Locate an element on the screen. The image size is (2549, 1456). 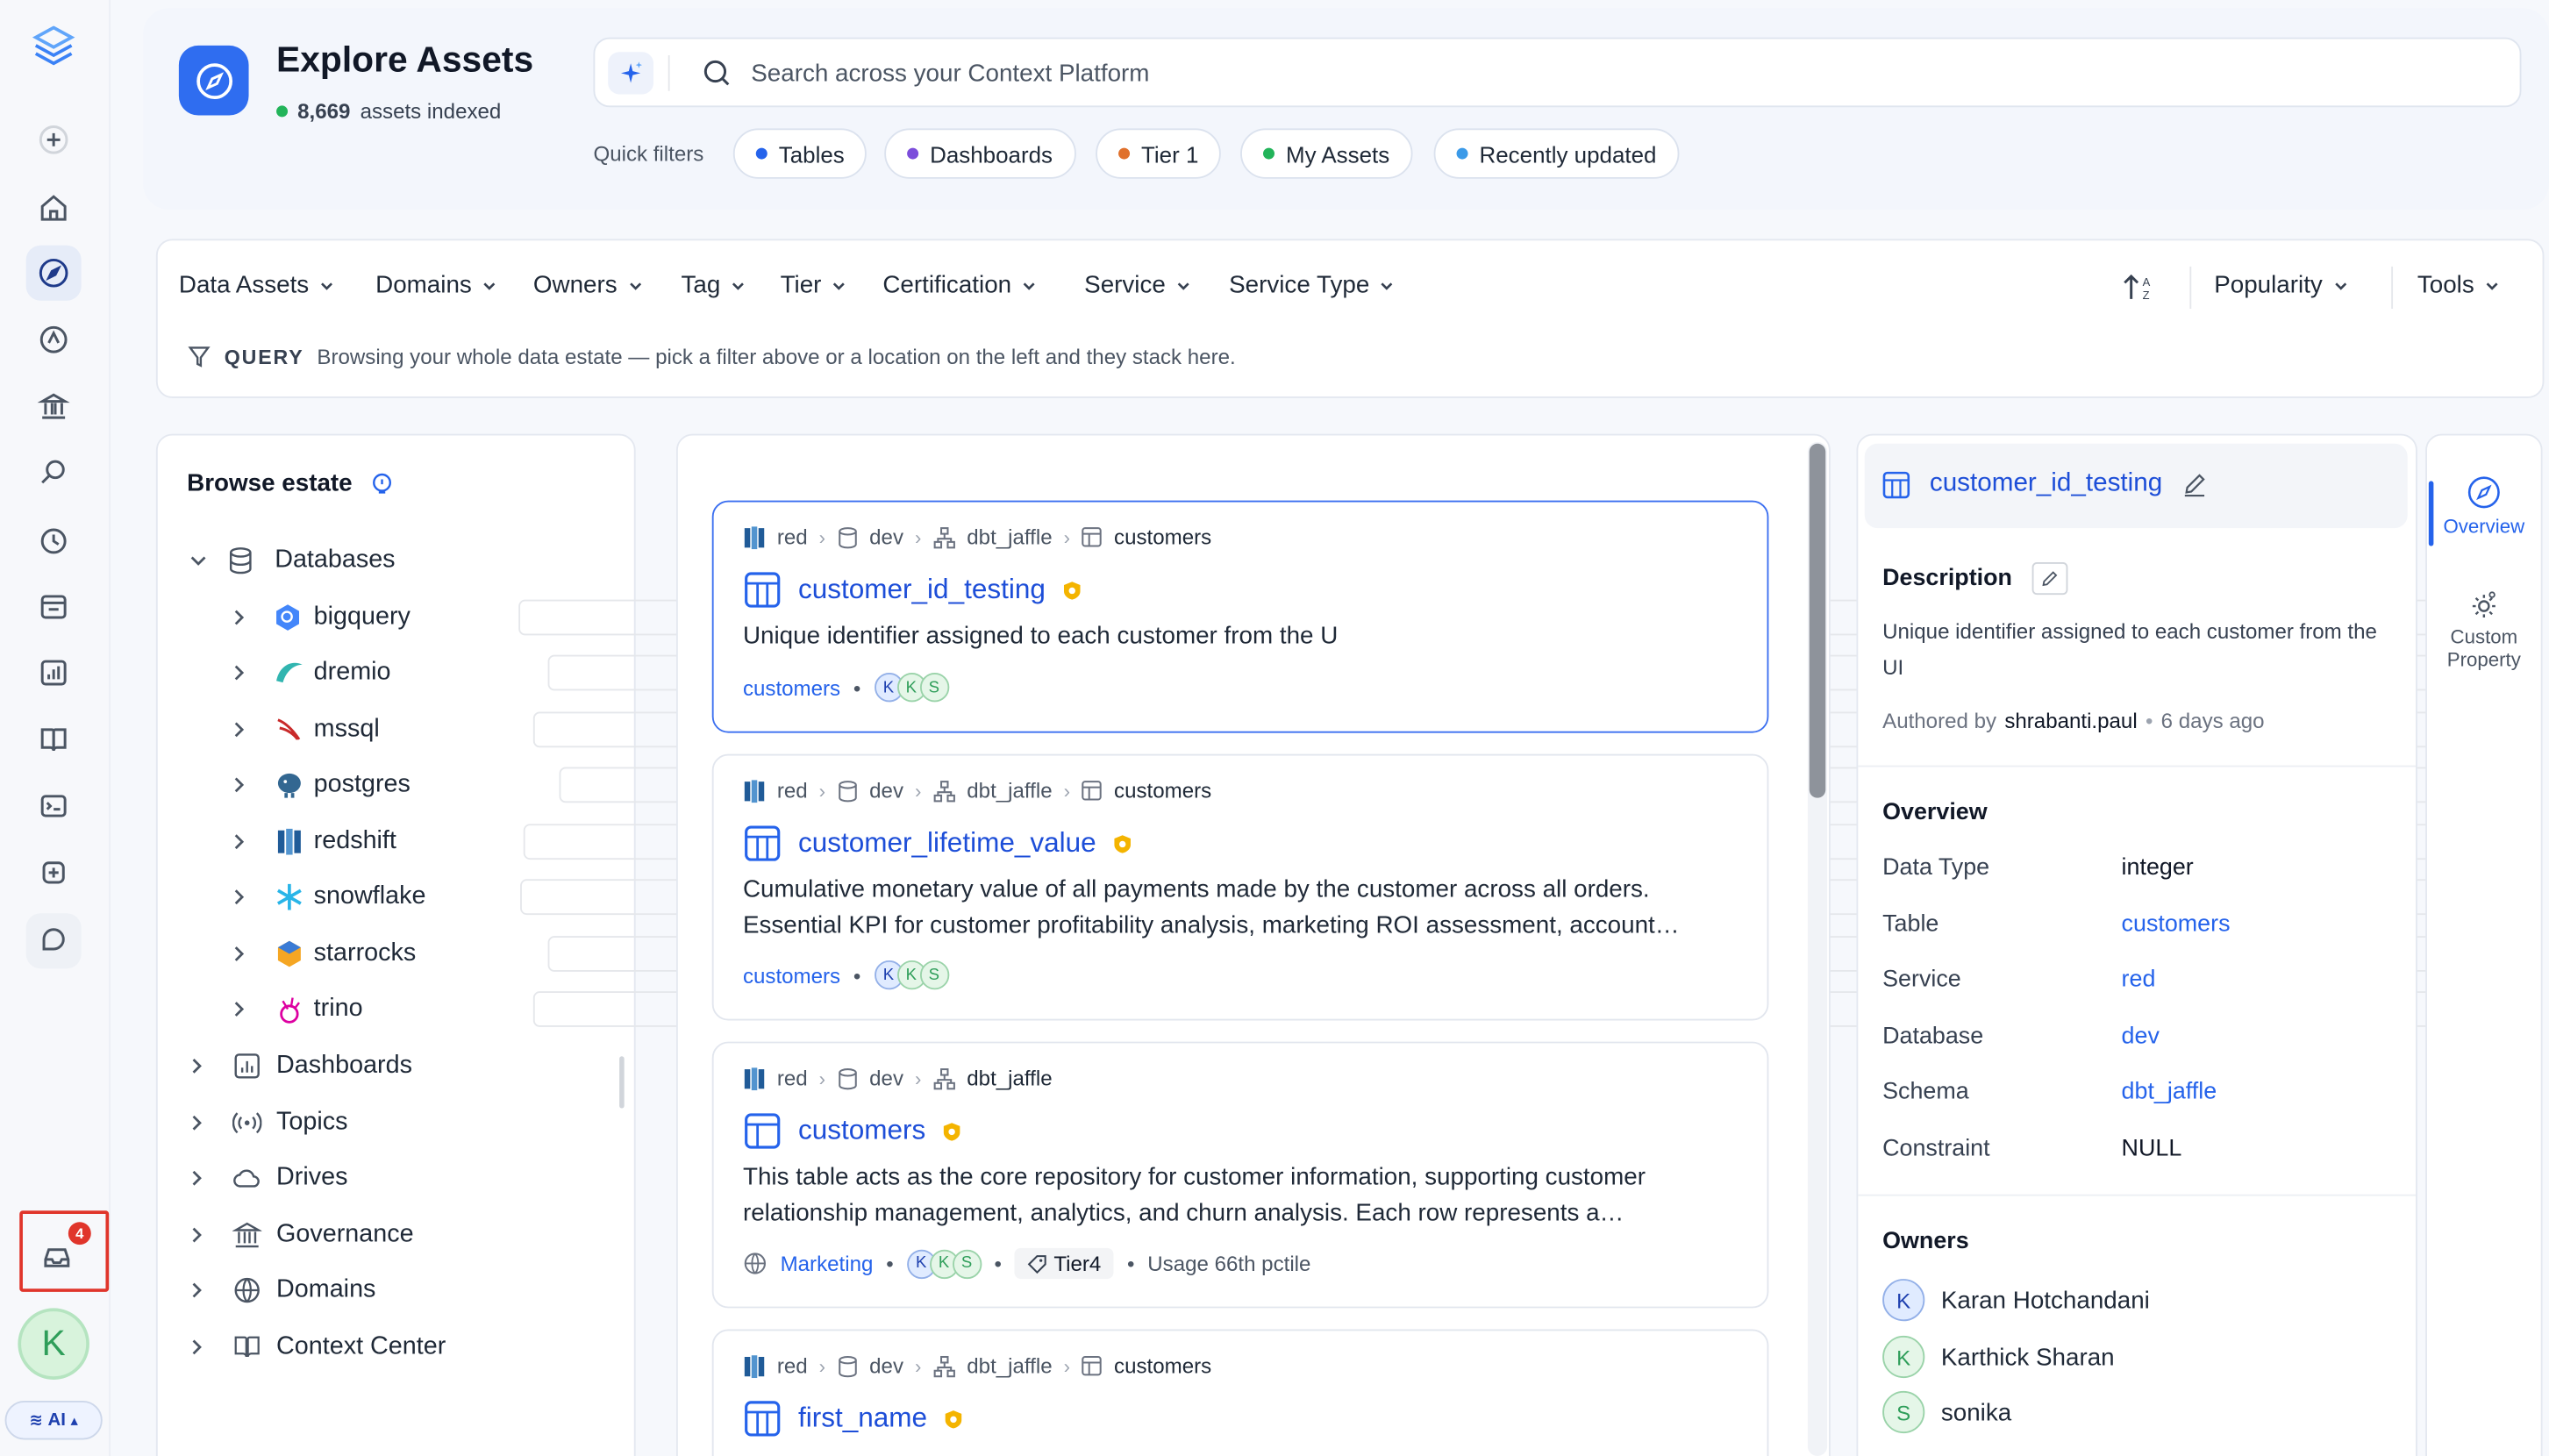
author-name: shrabanti.paul is located at coordinates (2070, 721).